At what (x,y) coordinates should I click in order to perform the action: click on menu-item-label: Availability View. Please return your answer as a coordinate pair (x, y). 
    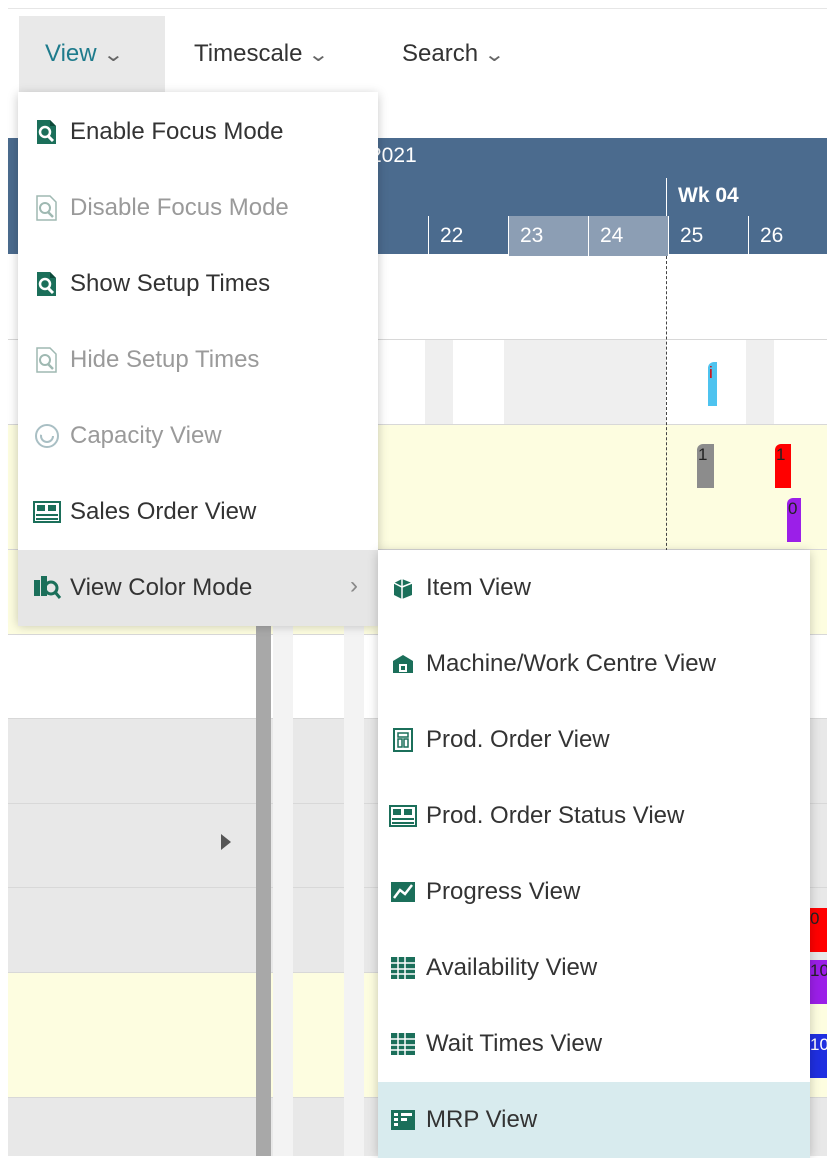
    Looking at the image, I should click on (512, 967).